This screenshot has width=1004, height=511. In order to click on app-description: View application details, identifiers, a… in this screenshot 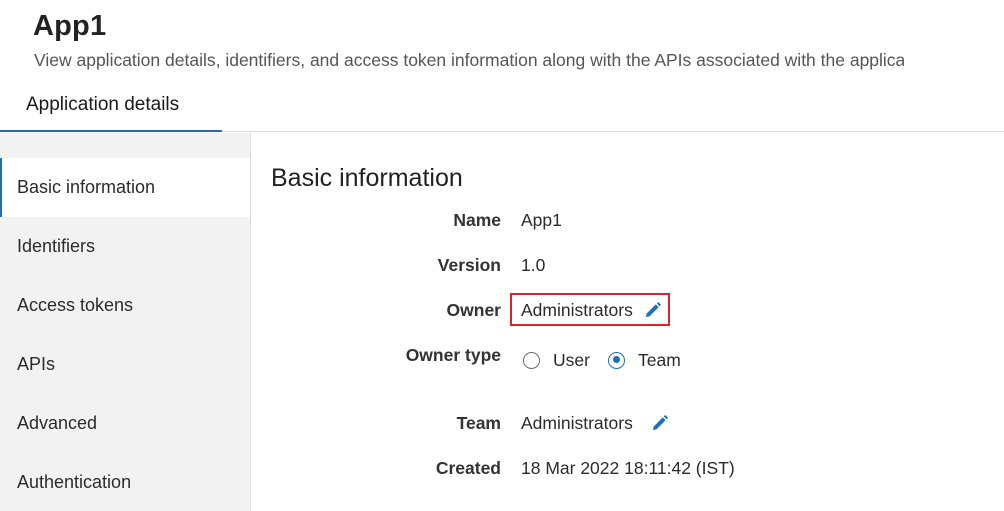, I will do `click(469, 60)`.